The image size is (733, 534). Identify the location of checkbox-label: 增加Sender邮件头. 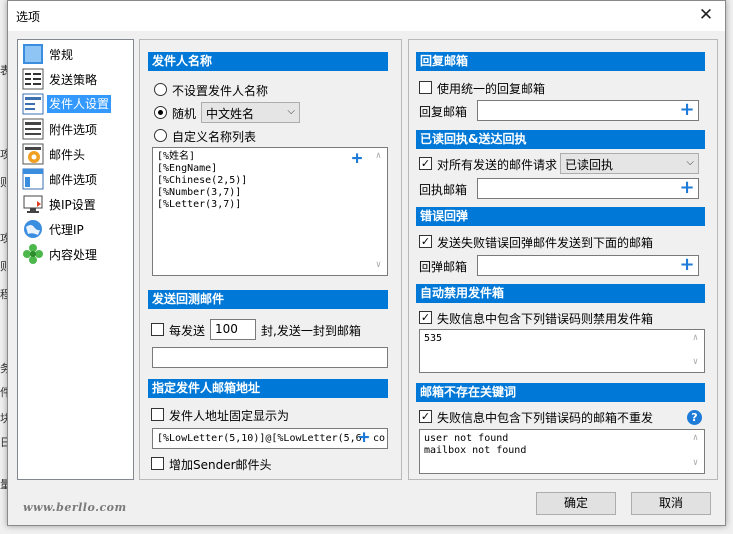
(220, 465).